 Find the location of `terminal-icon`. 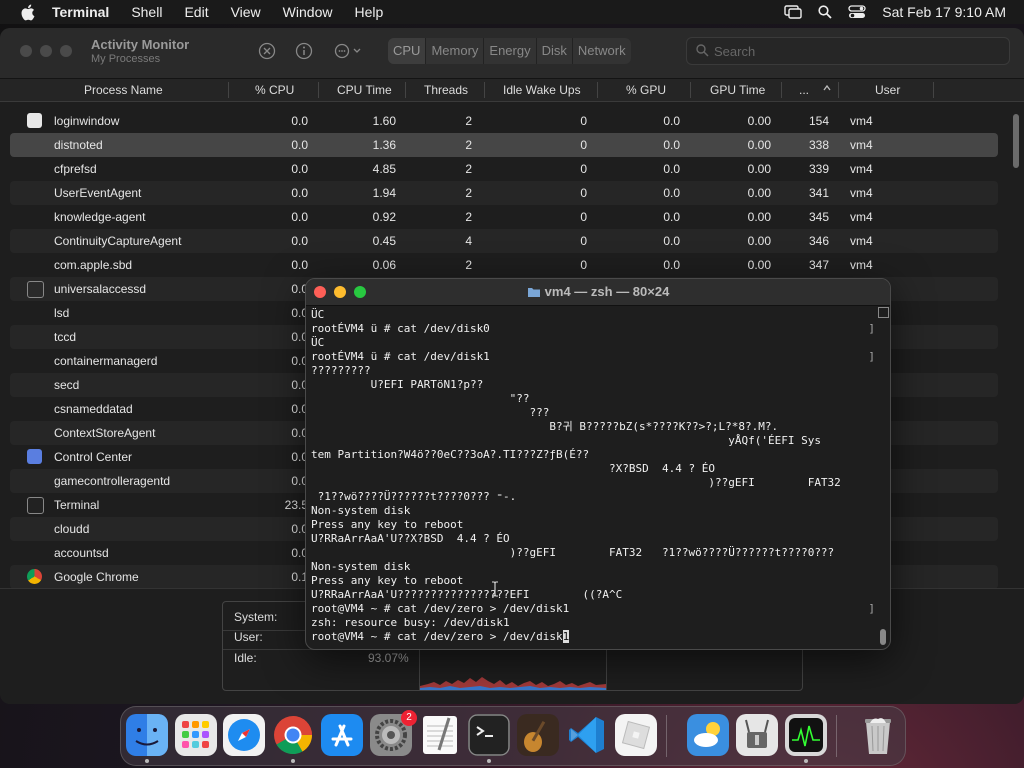

terminal-icon is located at coordinates (489, 735).